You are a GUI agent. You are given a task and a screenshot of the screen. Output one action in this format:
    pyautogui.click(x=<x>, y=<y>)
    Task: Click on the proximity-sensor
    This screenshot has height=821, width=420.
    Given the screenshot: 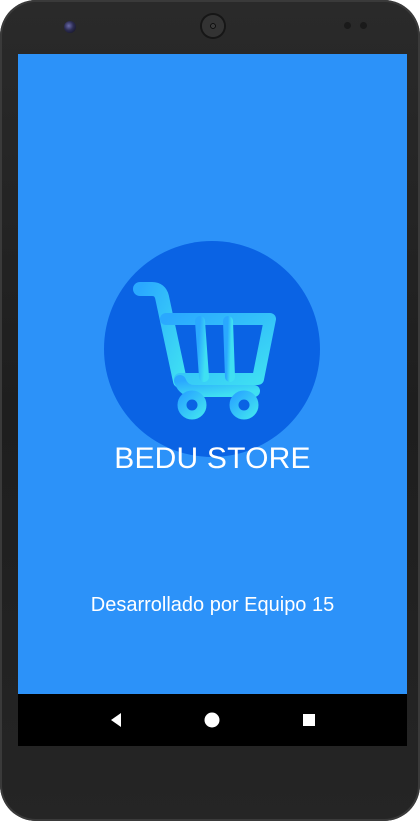 What is the action you would take?
    pyautogui.click(x=347, y=25)
    